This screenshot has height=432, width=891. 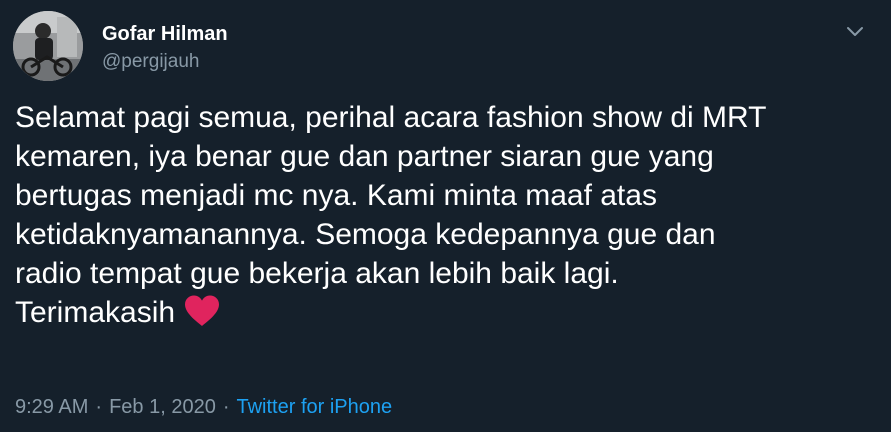 I want to click on tweet-date: Feb 1, 2020, so click(x=162, y=407).